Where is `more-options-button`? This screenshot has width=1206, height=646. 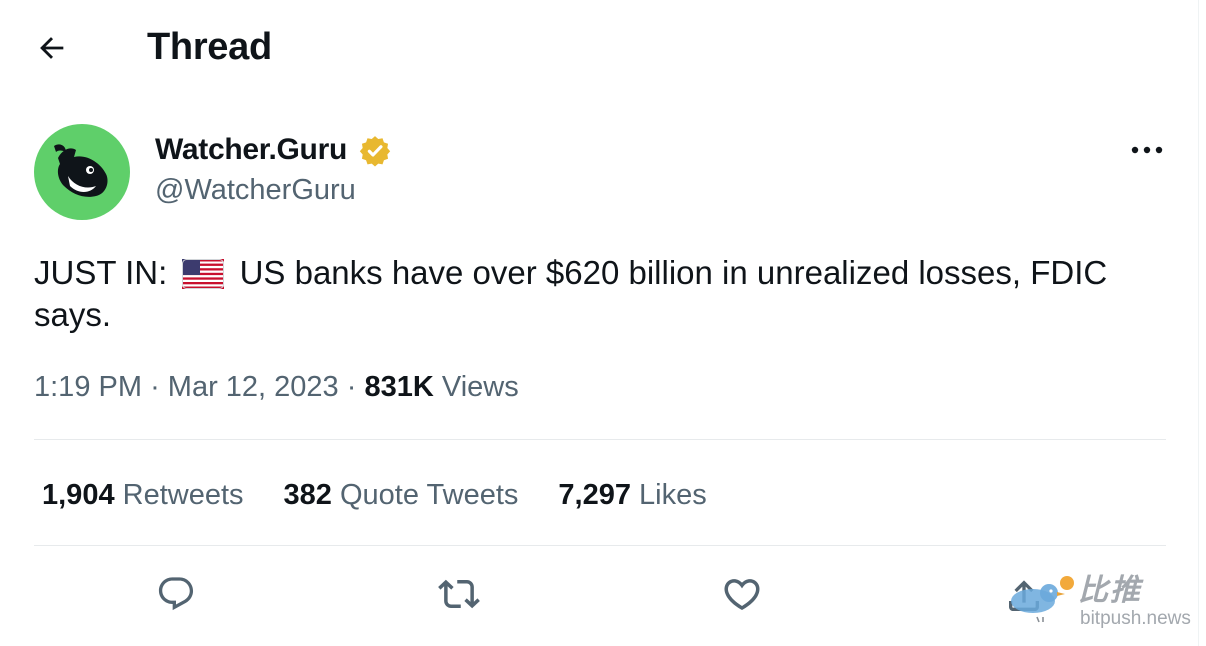 more-options-button is located at coordinates (1147, 150).